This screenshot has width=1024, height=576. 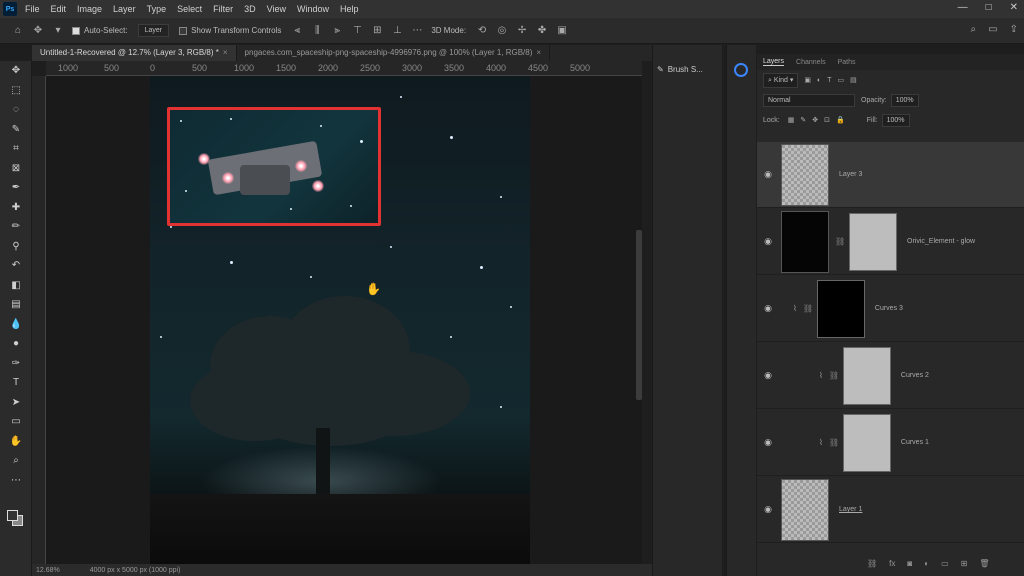 I want to click on more-options-icon: ⋯, so click(x=417, y=31).